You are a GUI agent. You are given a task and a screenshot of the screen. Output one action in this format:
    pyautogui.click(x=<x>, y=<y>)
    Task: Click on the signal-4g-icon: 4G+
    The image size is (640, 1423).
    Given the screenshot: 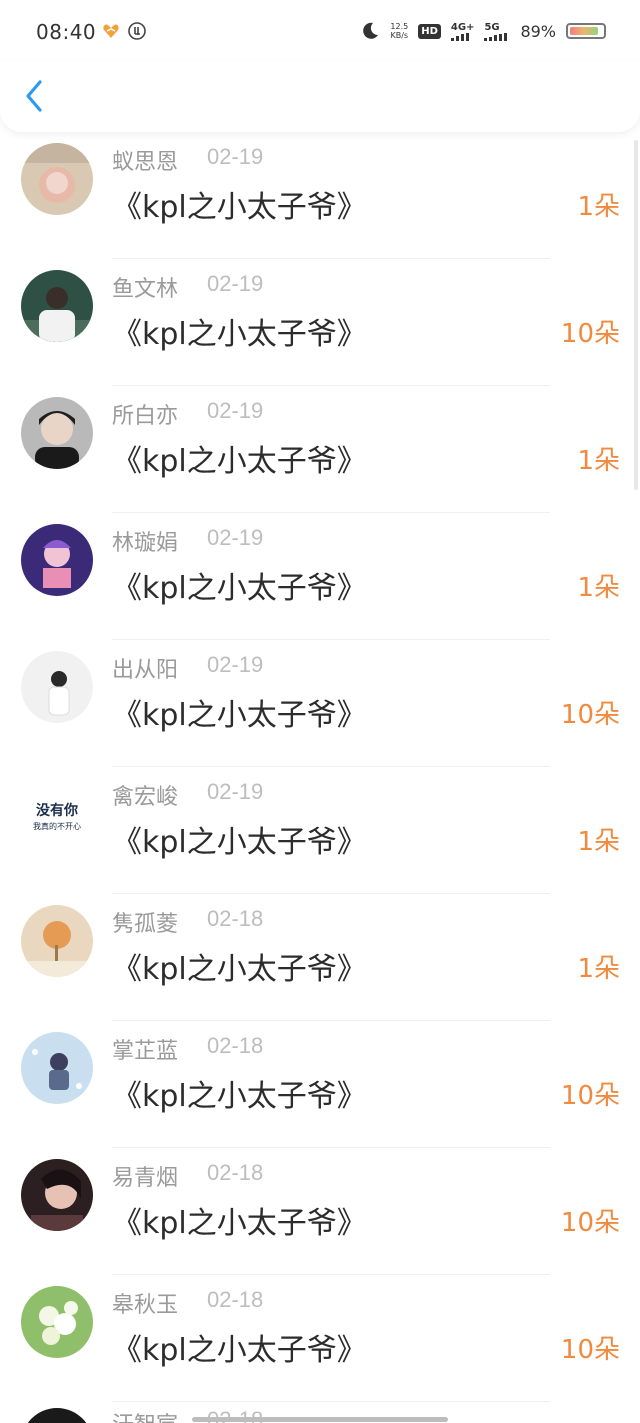 What is the action you would take?
    pyautogui.click(x=462, y=31)
    